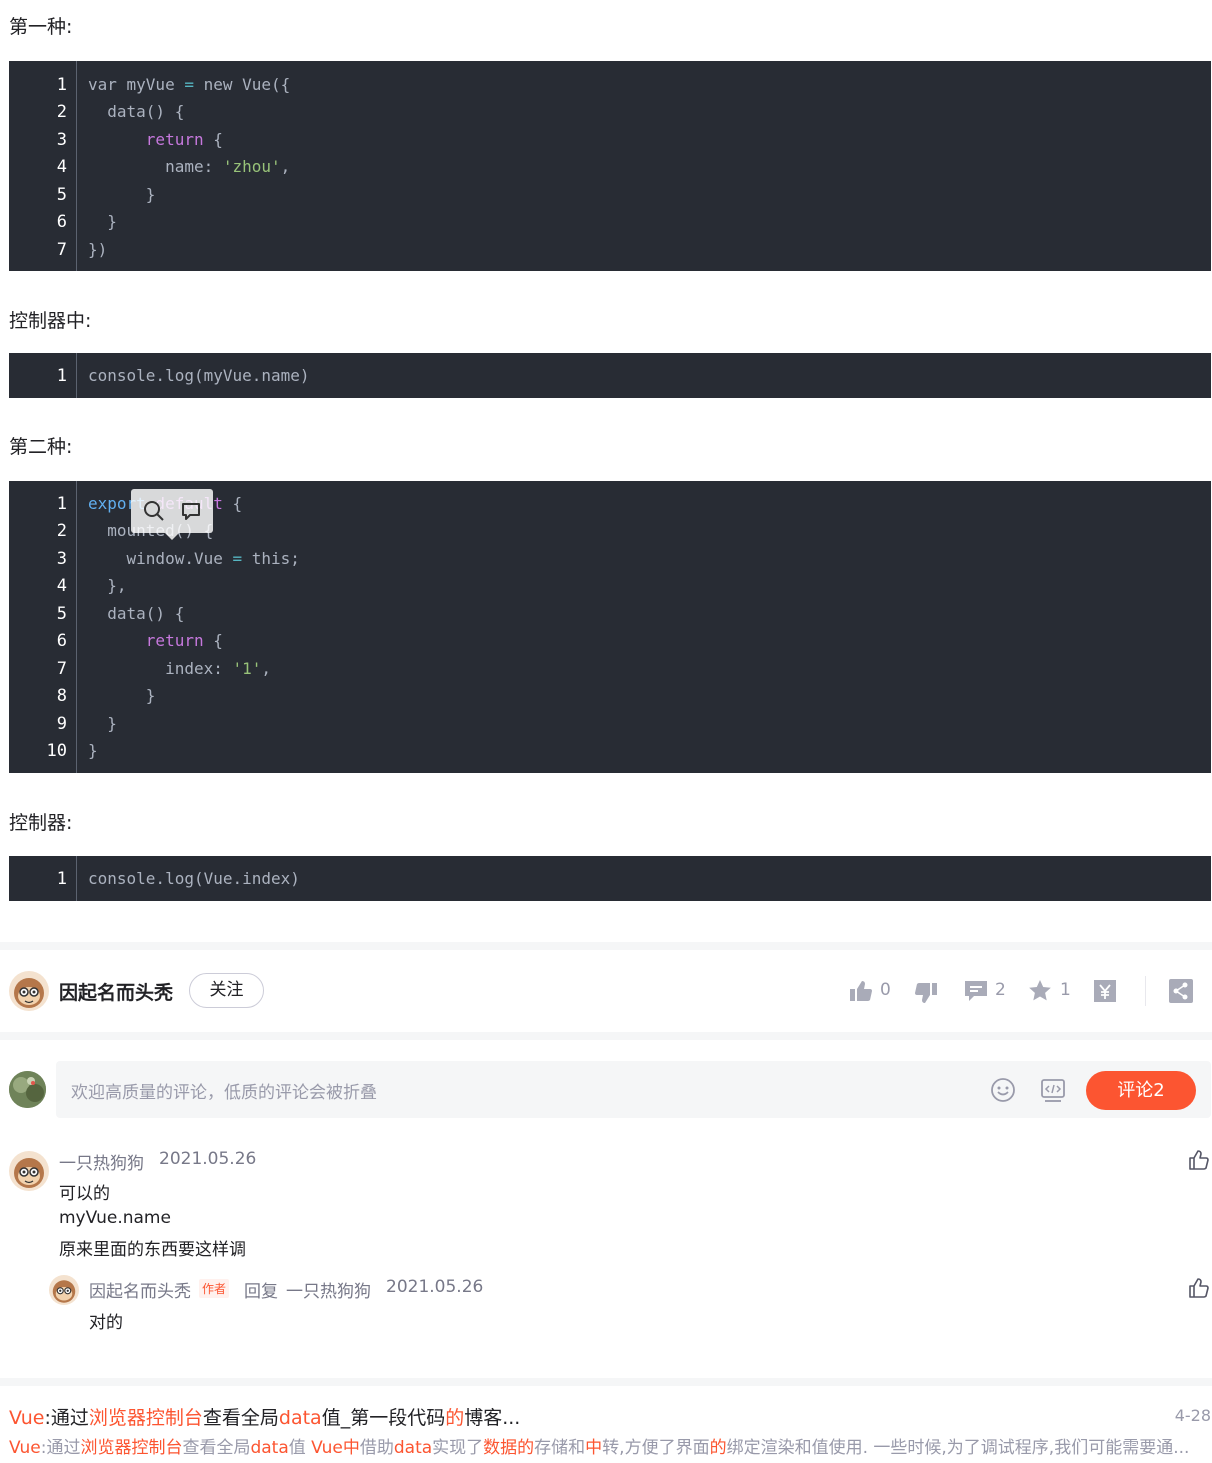 This screenshot has height=1463, width=1212. Describe the element at coordinates (41, 823) in the screenshot. I see `paragraph-console-2: 控制器:` at that location.